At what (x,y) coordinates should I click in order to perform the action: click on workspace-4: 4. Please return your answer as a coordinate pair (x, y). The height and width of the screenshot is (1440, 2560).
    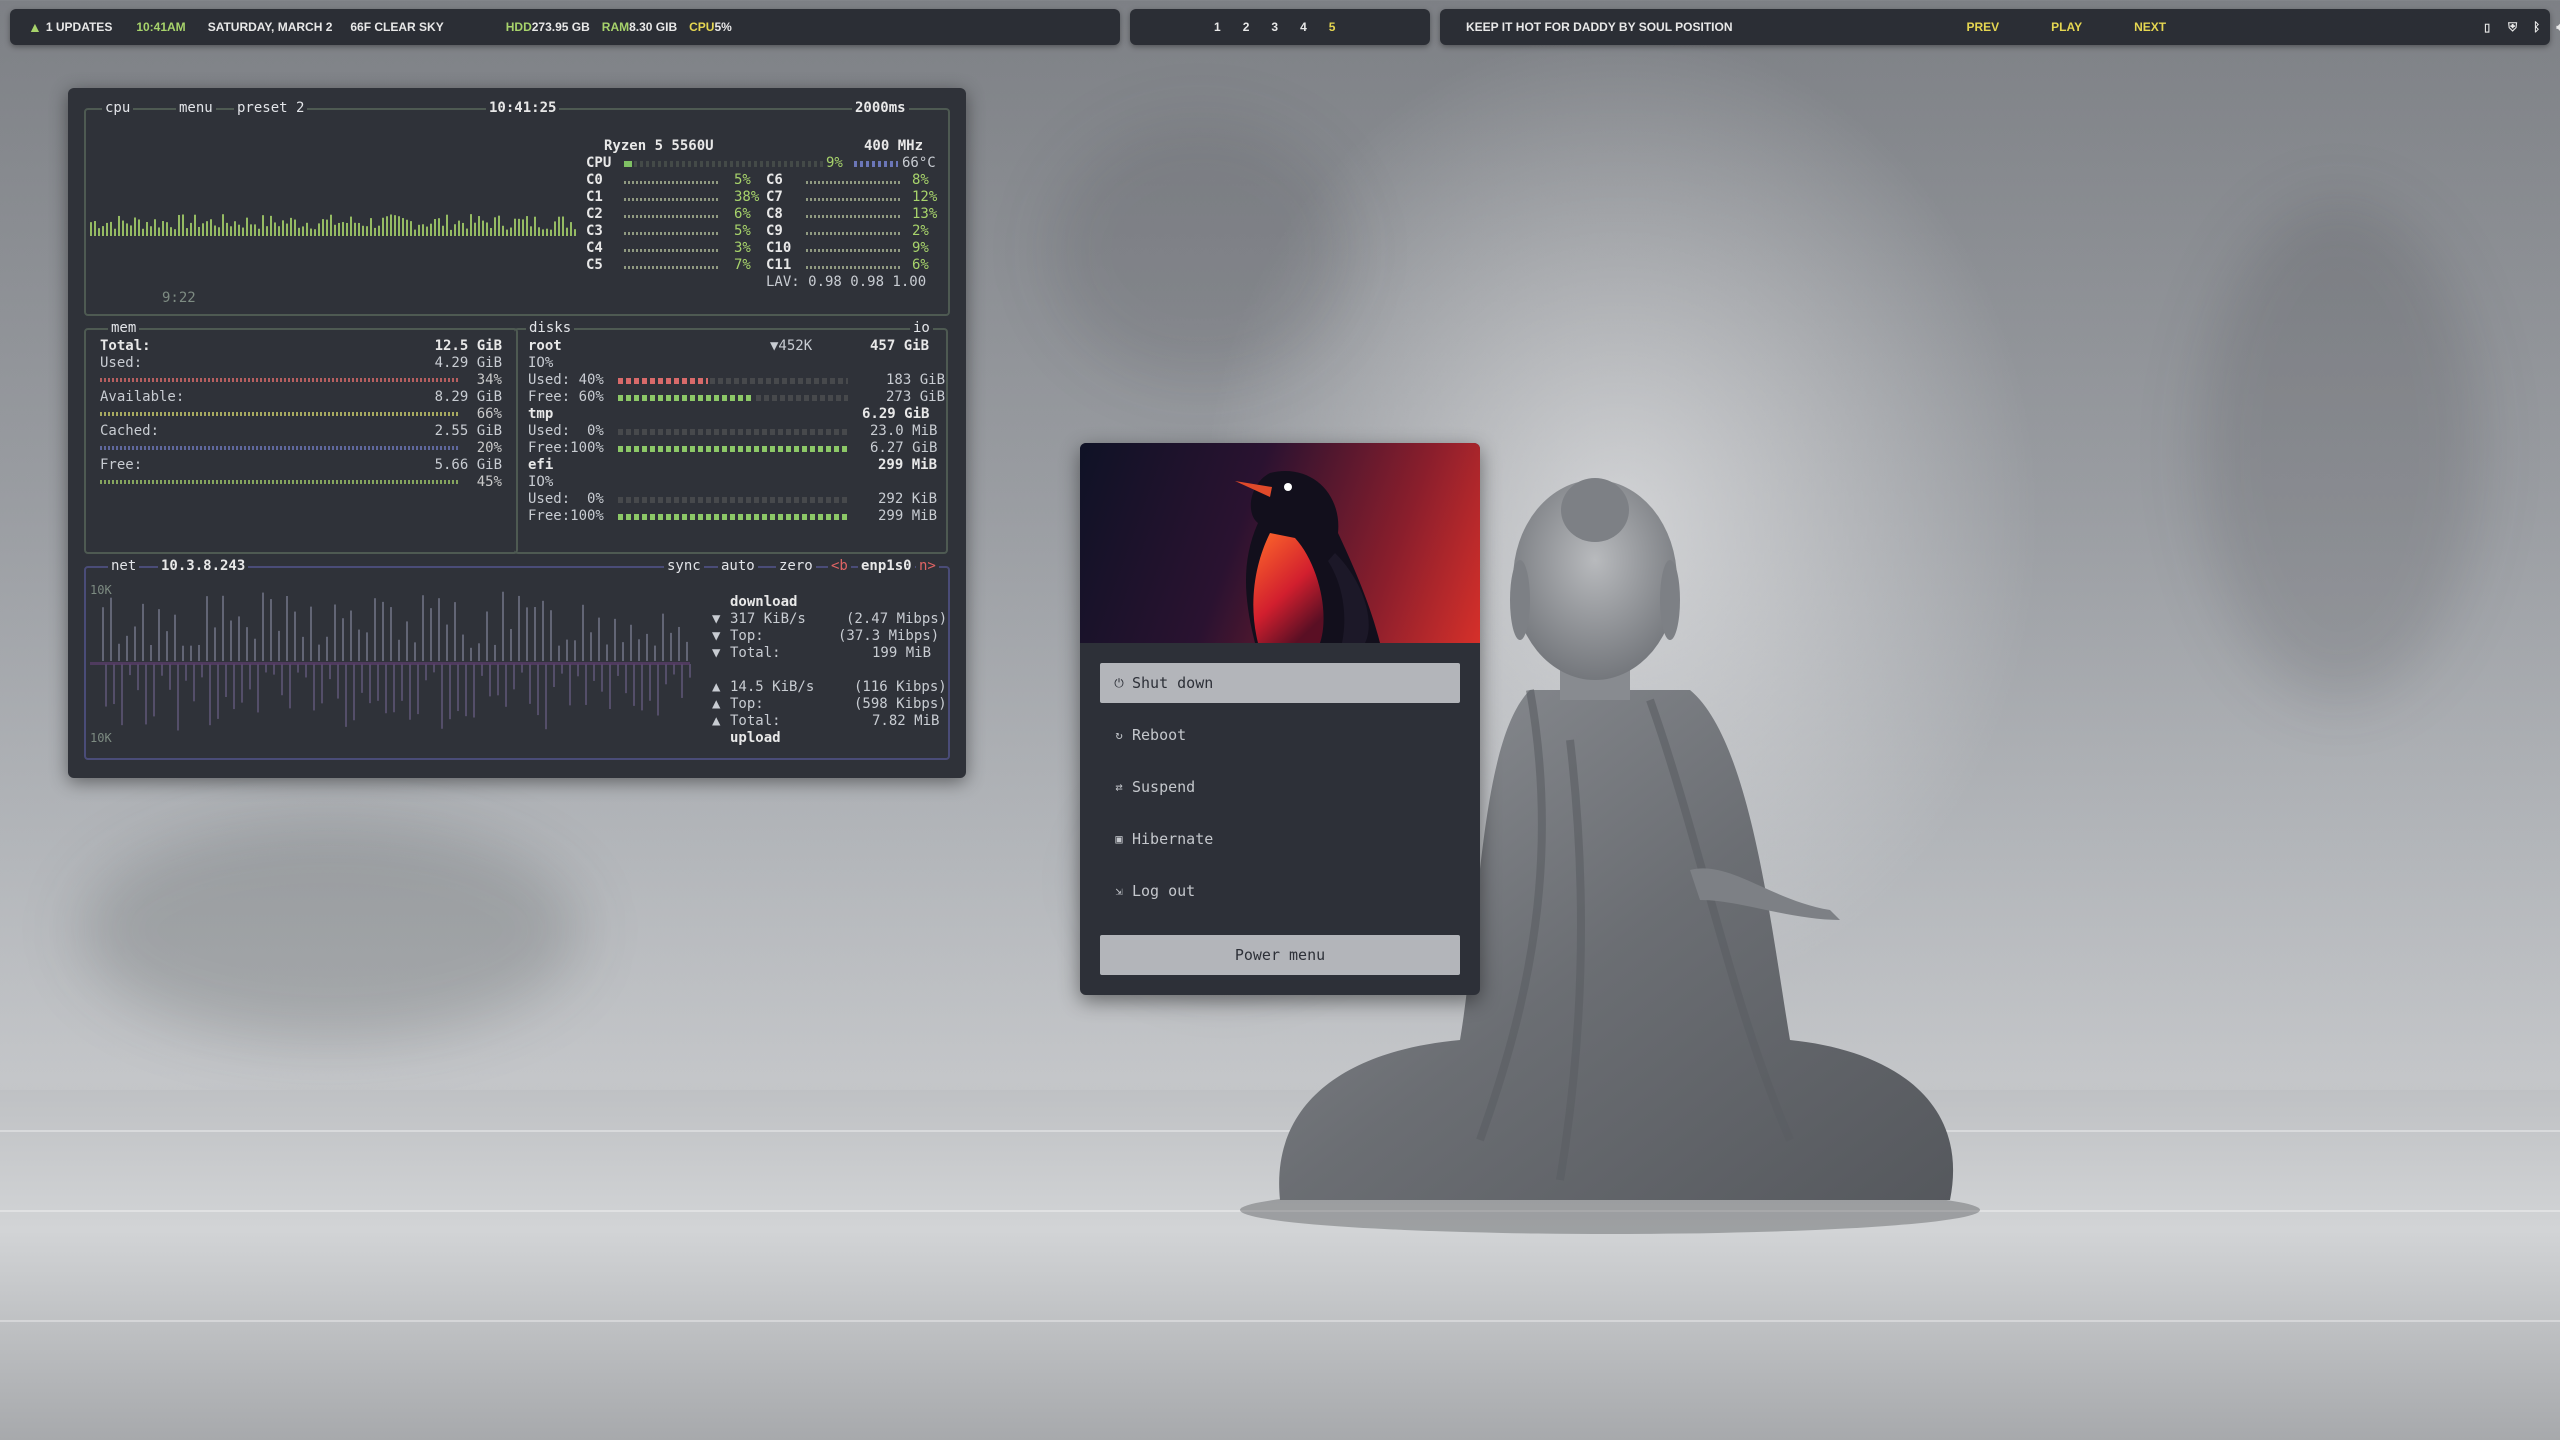
    Looking at the image, I should click on (1303, 27).